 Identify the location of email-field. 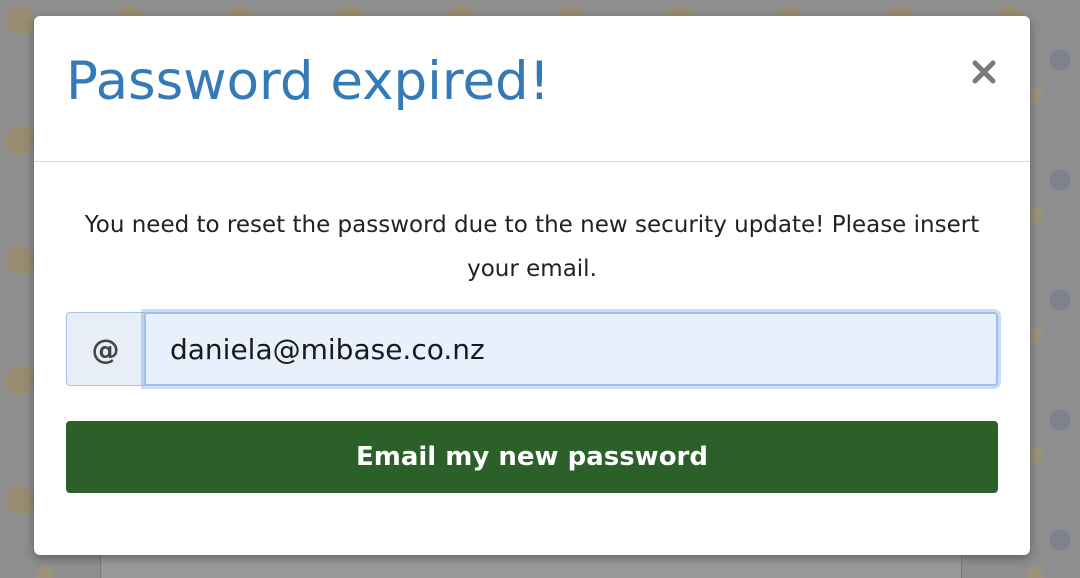
(571, 349).